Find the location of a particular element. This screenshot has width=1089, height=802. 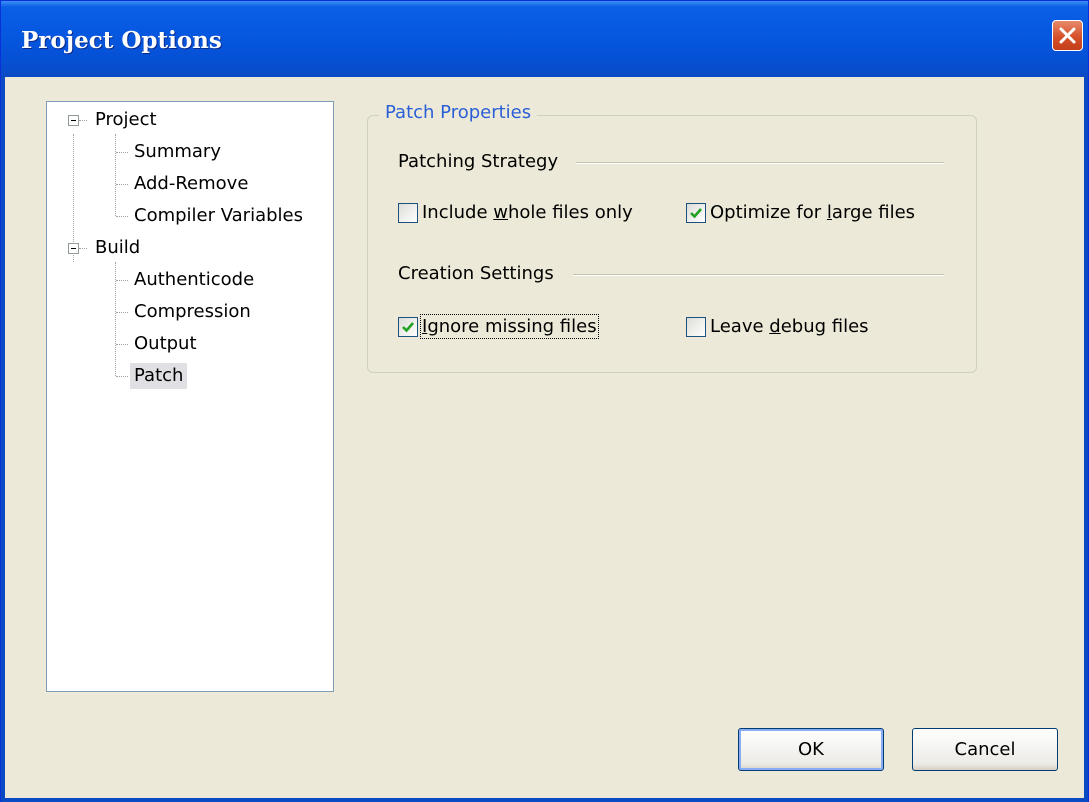

ignore-missing-files-checkbox: Ignore missing files is located at coordinates (498, 326).